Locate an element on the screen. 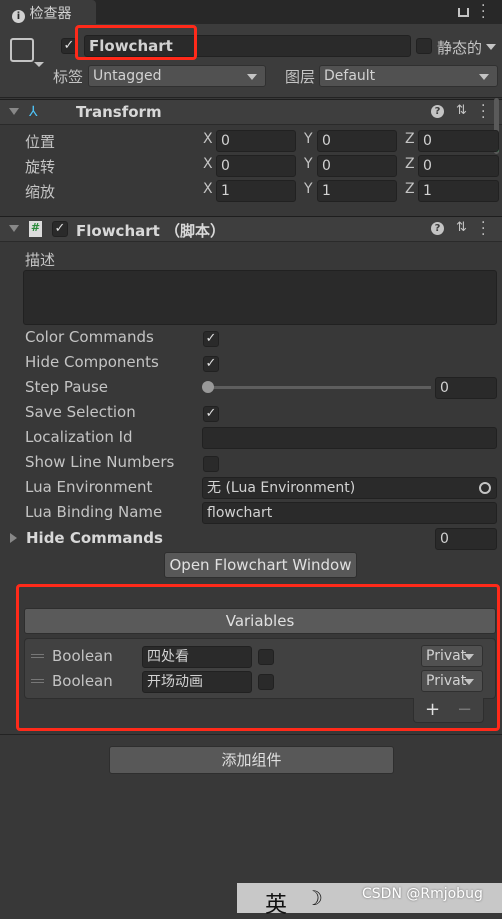 The height and width of the screenshot is (919, 502). lua-binding-input: flowchart is located at coordinates (349, 513).